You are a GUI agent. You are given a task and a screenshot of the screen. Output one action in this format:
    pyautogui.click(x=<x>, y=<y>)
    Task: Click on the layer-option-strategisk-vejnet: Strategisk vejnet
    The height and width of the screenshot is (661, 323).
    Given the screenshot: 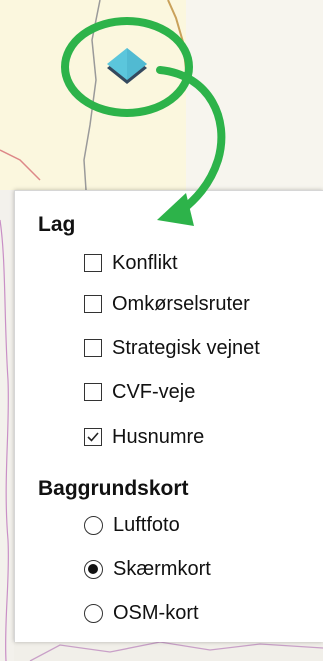 What is the action you would take?
    pyautogui.click(x=172, y=348)
    